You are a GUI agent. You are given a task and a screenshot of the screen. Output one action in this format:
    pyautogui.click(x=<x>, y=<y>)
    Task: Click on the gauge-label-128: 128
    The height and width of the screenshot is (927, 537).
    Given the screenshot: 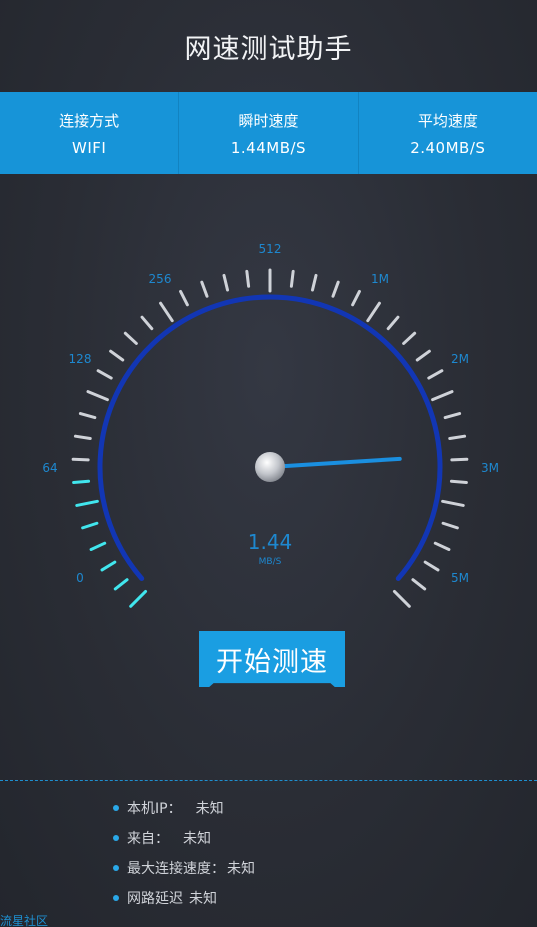 What is the action you would take?
    pyautogui.click(x=80, y=359)
    